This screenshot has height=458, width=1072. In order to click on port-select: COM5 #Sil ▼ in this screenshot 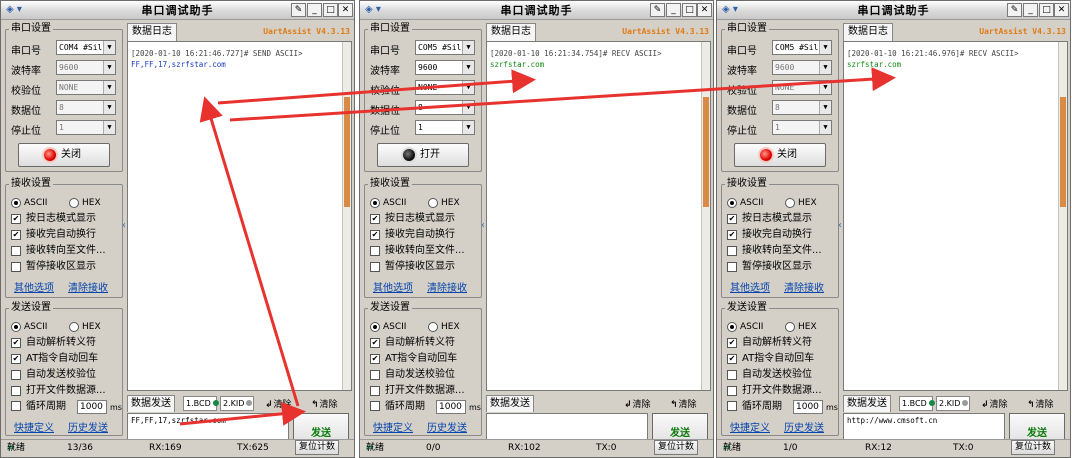, I will do `click(445, 47)`.